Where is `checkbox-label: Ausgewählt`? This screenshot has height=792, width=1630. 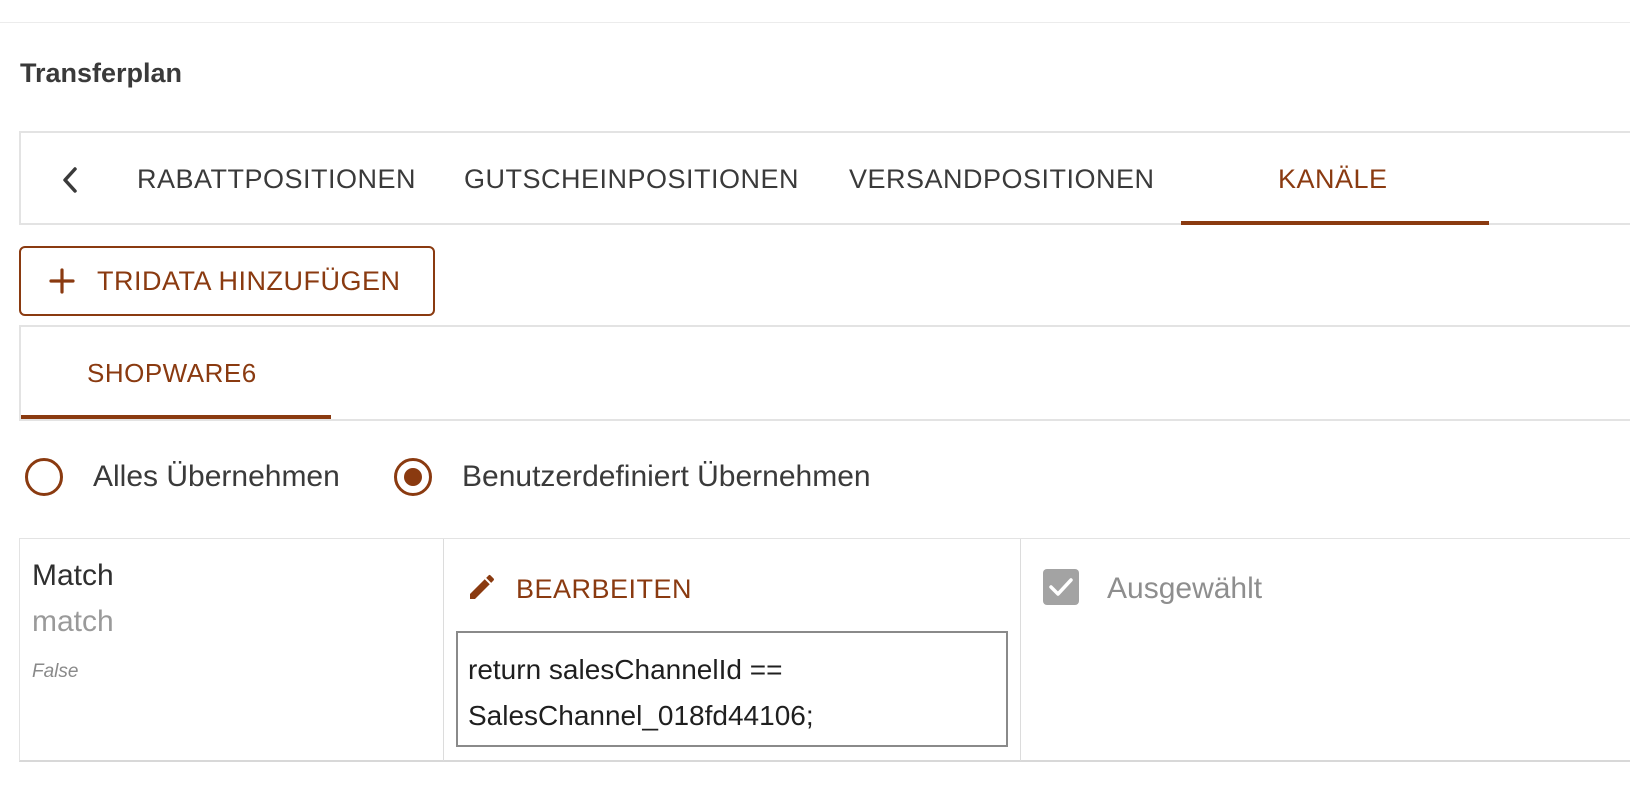
checkbox-label: Ausgewählt is located at coordinates (1185, 588).